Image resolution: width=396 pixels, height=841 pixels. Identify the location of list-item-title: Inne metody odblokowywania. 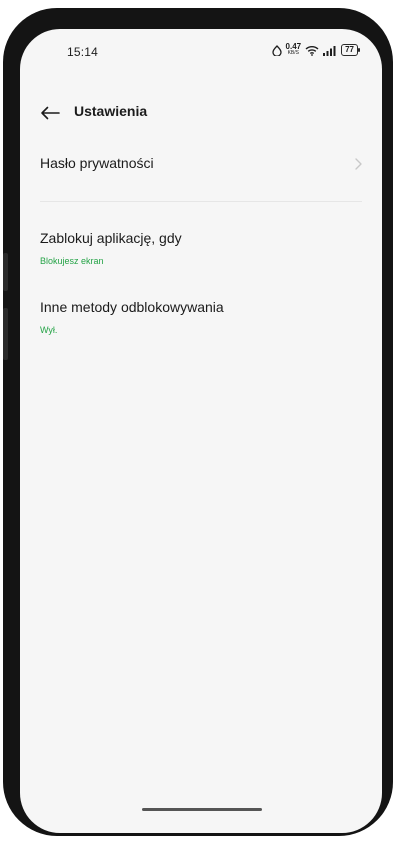
(132, 307).